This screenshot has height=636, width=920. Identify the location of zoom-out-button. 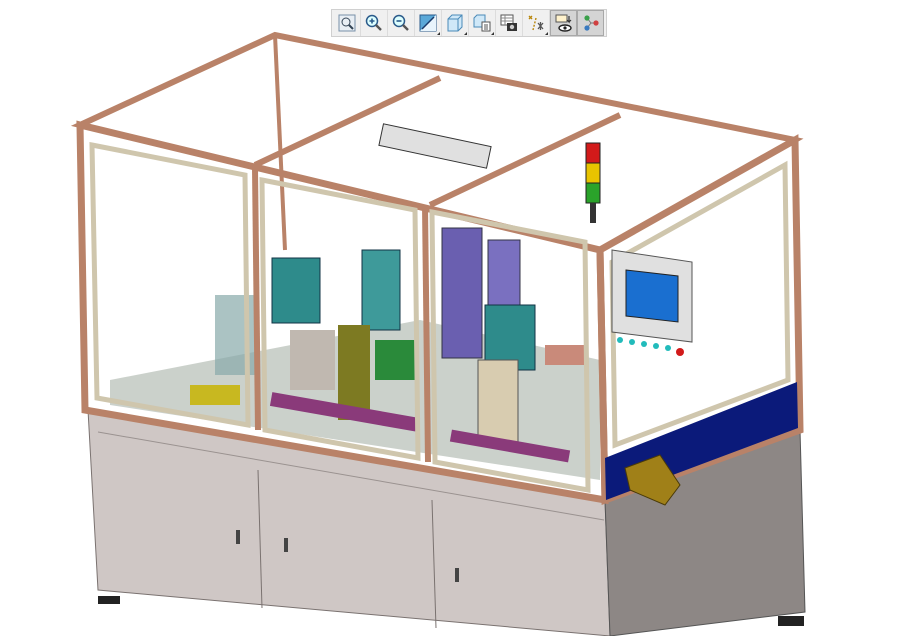
(401, 23).